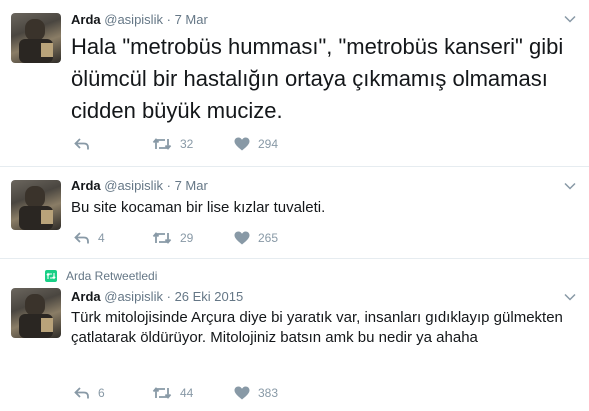 The image size is (589, 411). I want to click on tweet-actions: 6 44 383, so click(221, 396).